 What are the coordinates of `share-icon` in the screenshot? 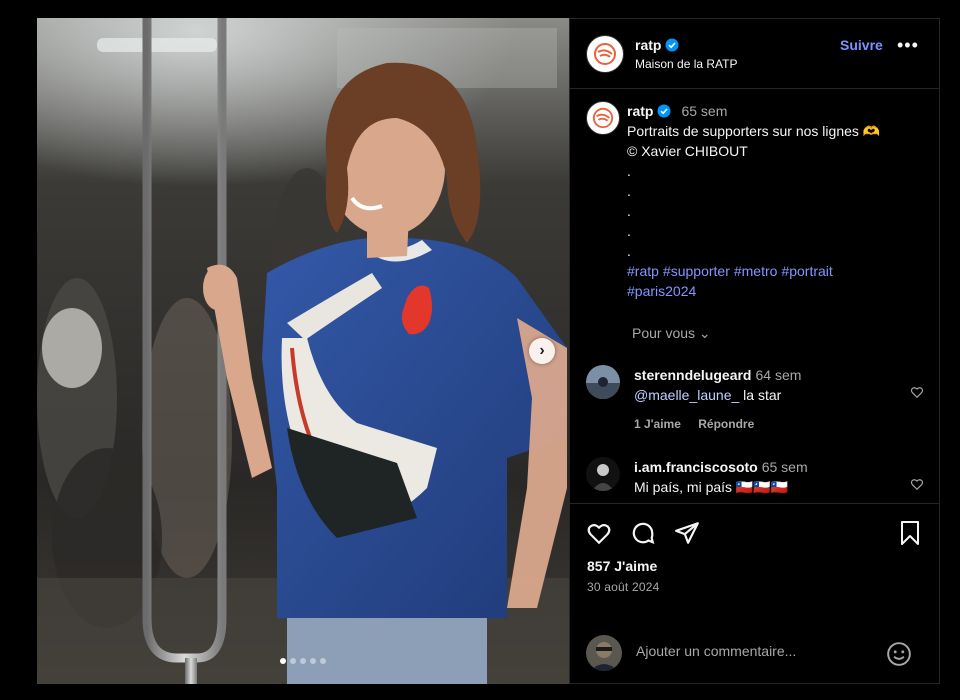 It's located at (687, 533).